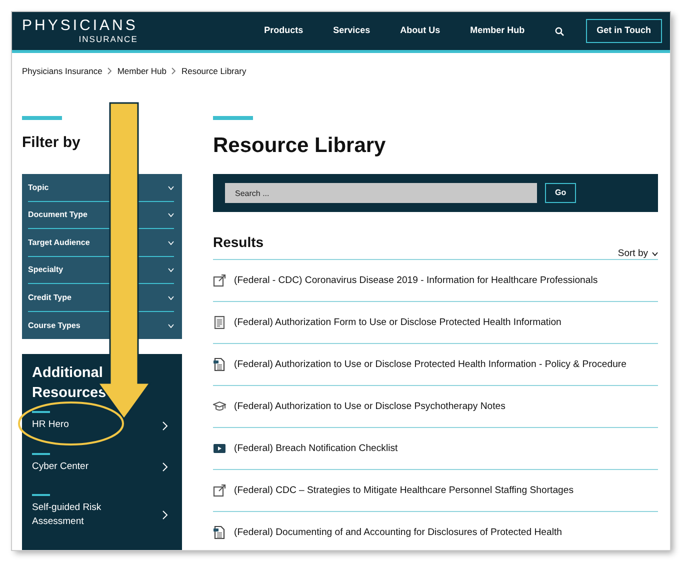 This screenshot has height=565, width=691. Describe the element at coordinates (219, 449) in the screenshot. I see `play-icon` at that location.